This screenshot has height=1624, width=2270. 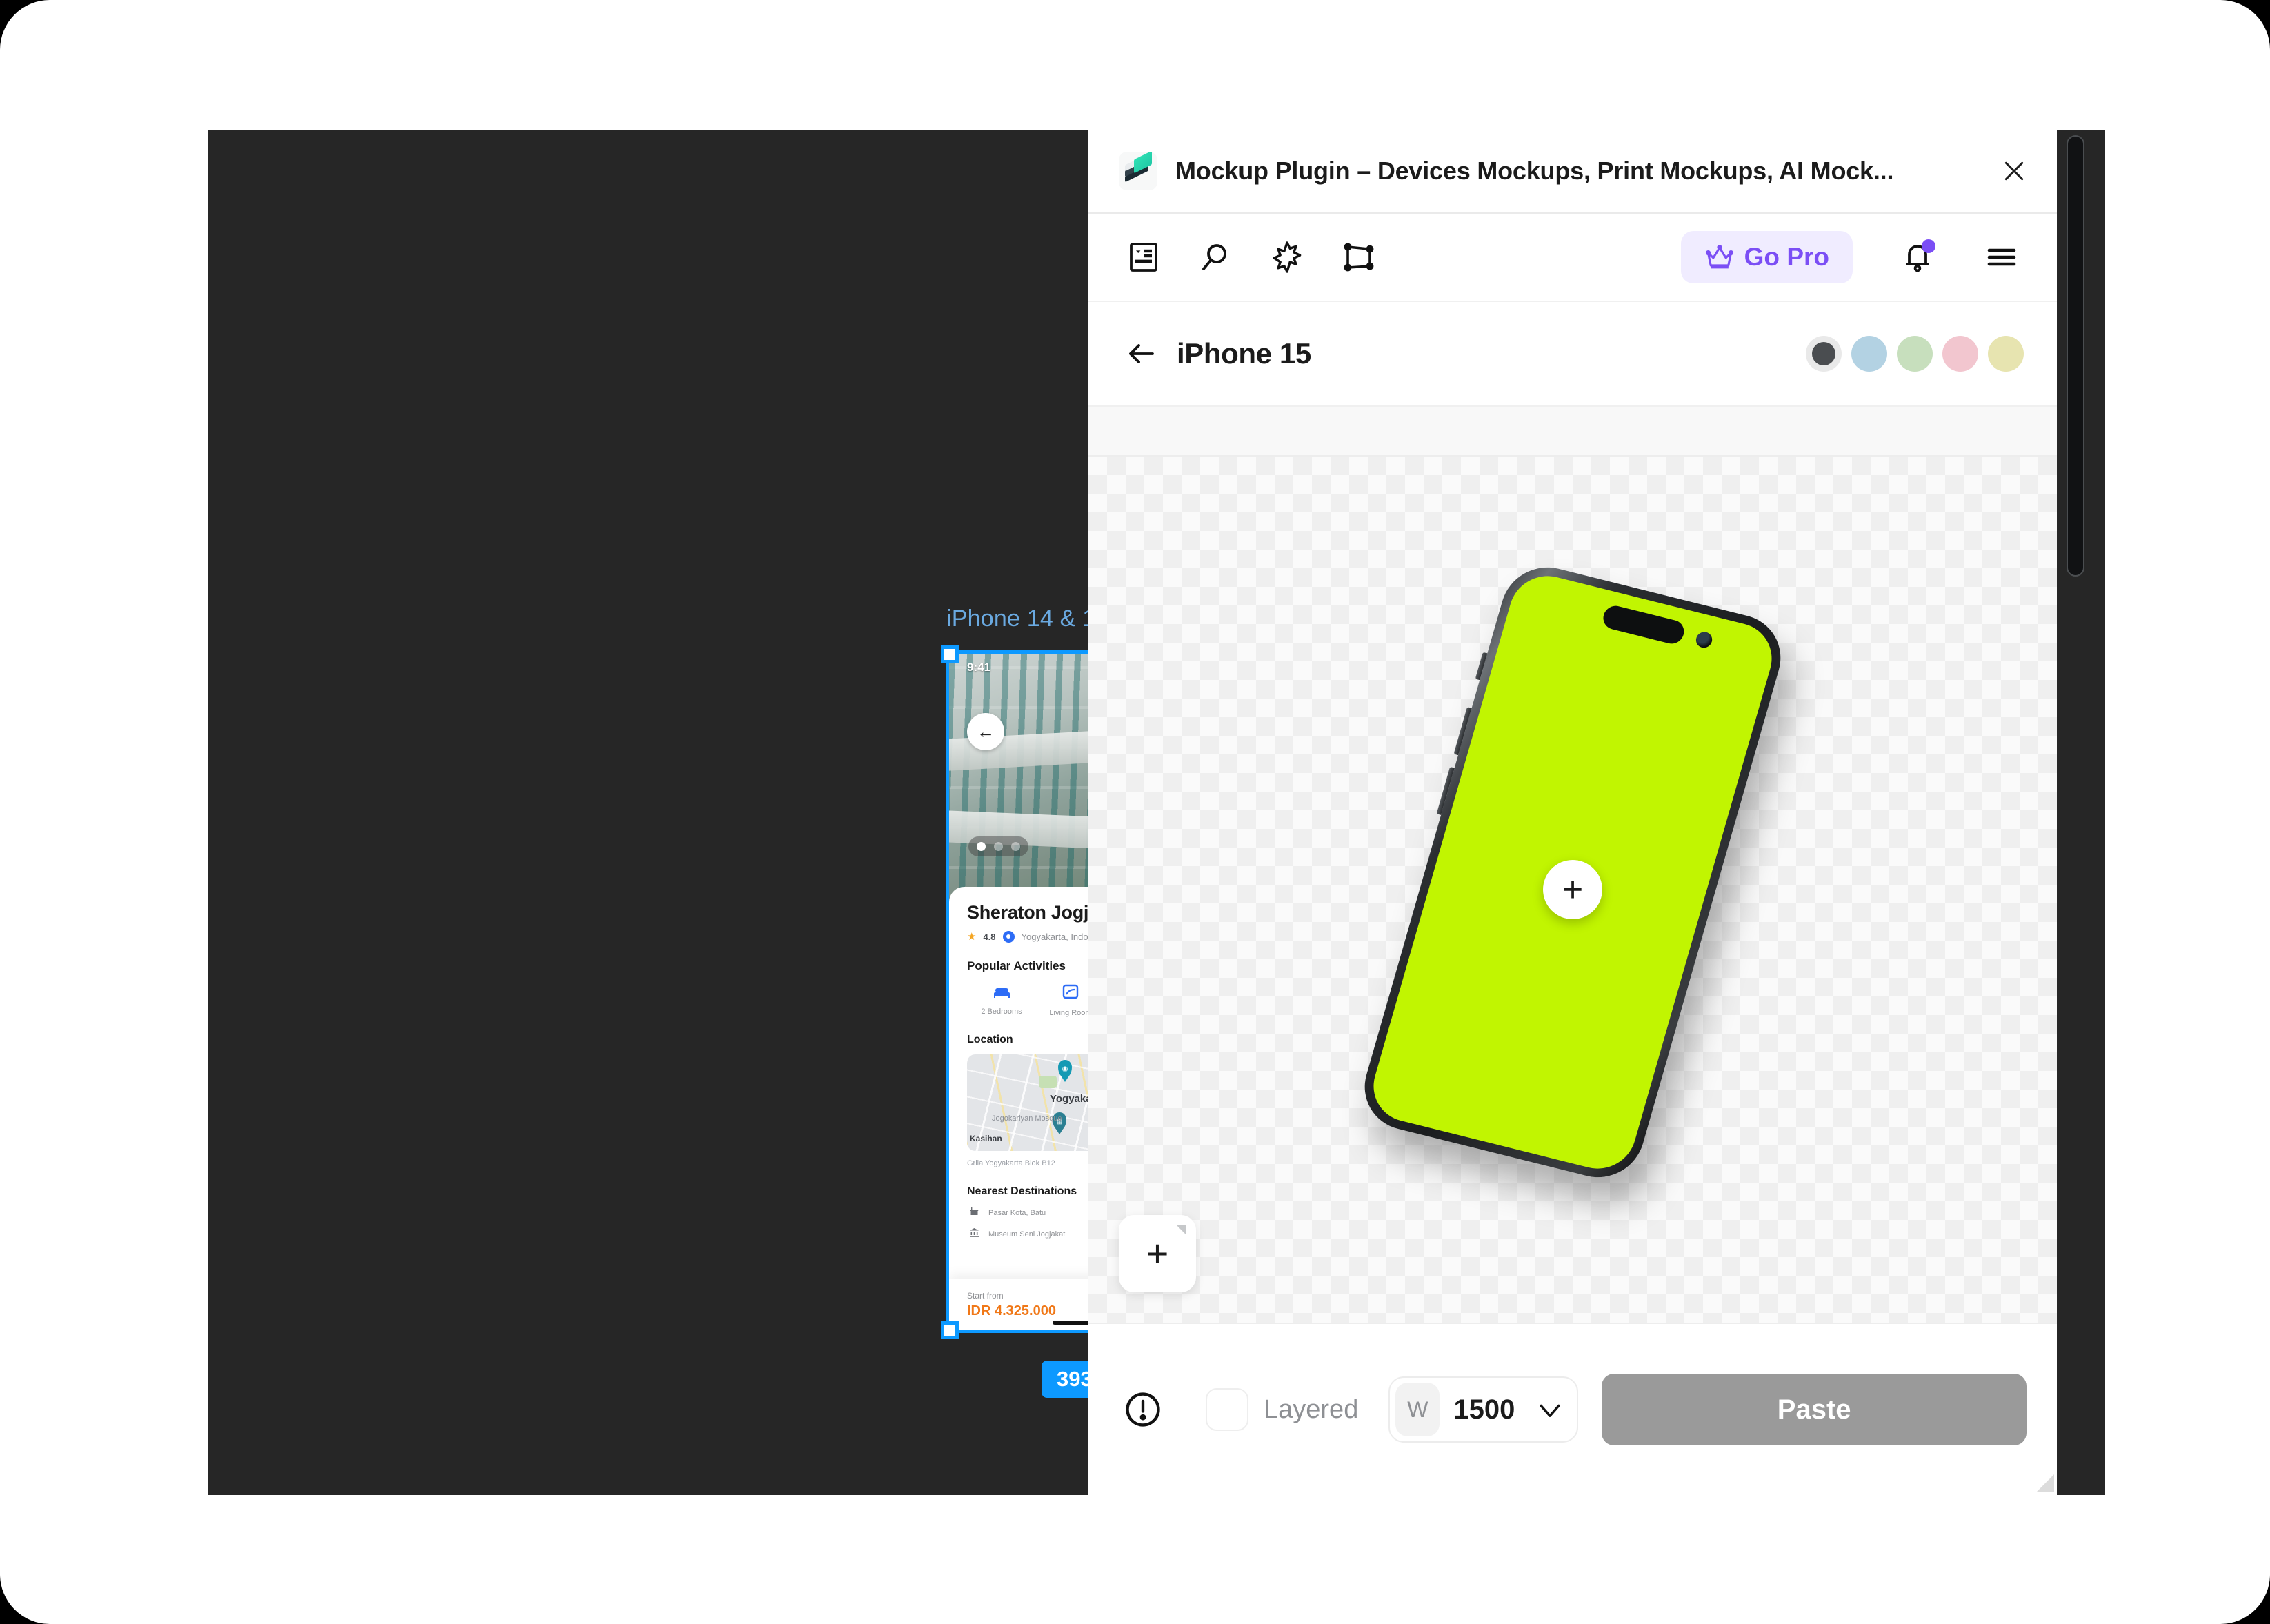 What do you see at coordinates (986, 1138) in the screenshot?
I see `map-label-kasihan: Kasihan` at bounding box center [986, 1138].